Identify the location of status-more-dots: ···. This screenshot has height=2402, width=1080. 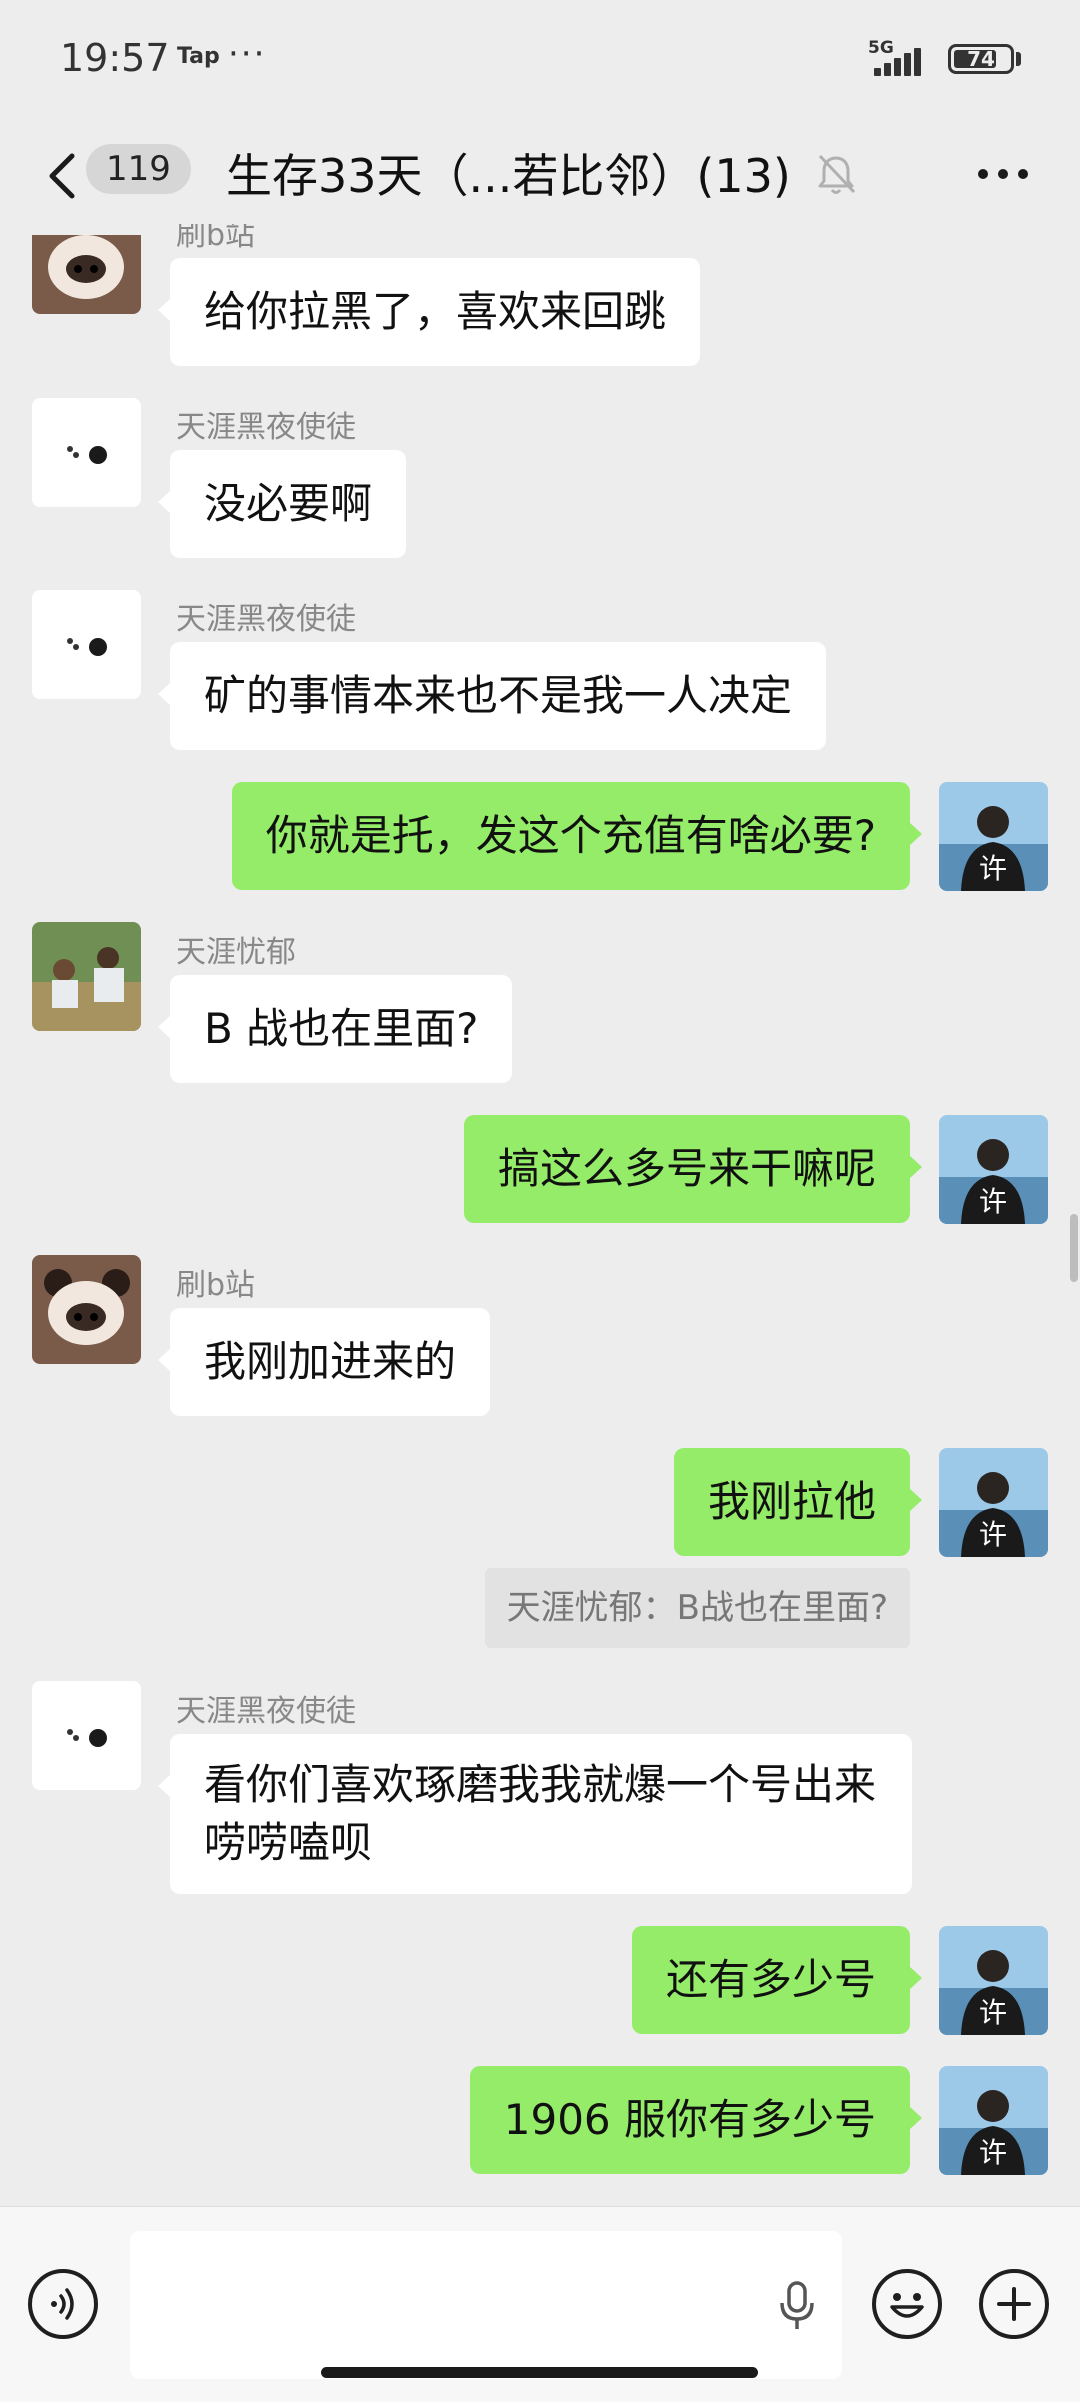
(247, 54).